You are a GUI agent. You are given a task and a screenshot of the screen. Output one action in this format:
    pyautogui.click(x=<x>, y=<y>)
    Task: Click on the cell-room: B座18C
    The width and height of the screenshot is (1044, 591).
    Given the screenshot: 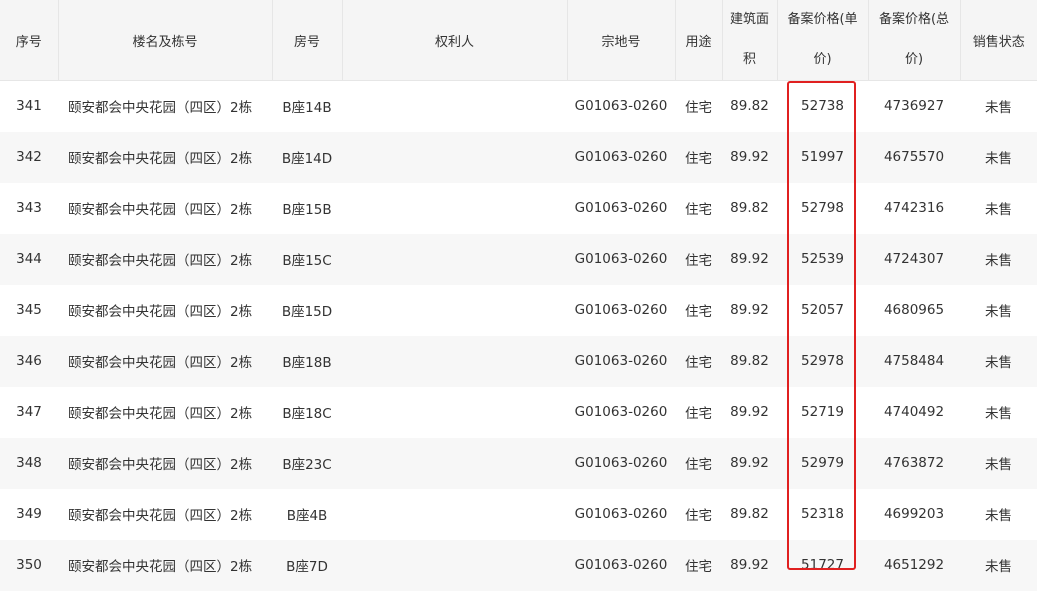 What is the action you would take?
    pyautogui.click(x=307, y=414)
    